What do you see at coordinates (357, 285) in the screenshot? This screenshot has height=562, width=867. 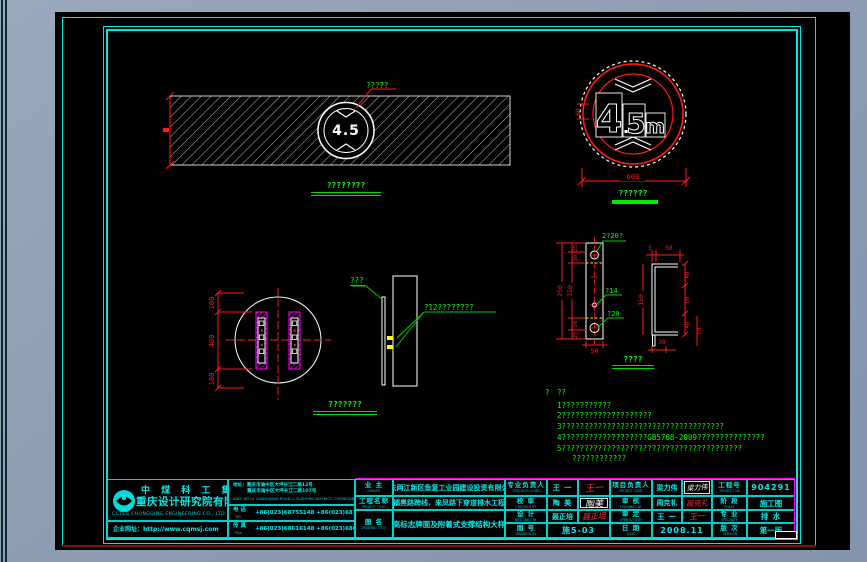 I see `plate-tag-underline` at bounding box center [357, 285].